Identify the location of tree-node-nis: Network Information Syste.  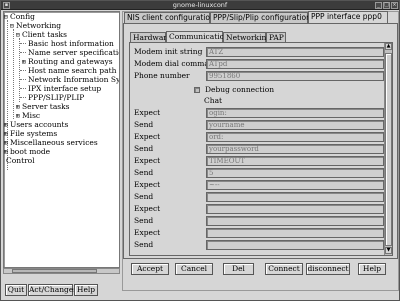
(73, 79).